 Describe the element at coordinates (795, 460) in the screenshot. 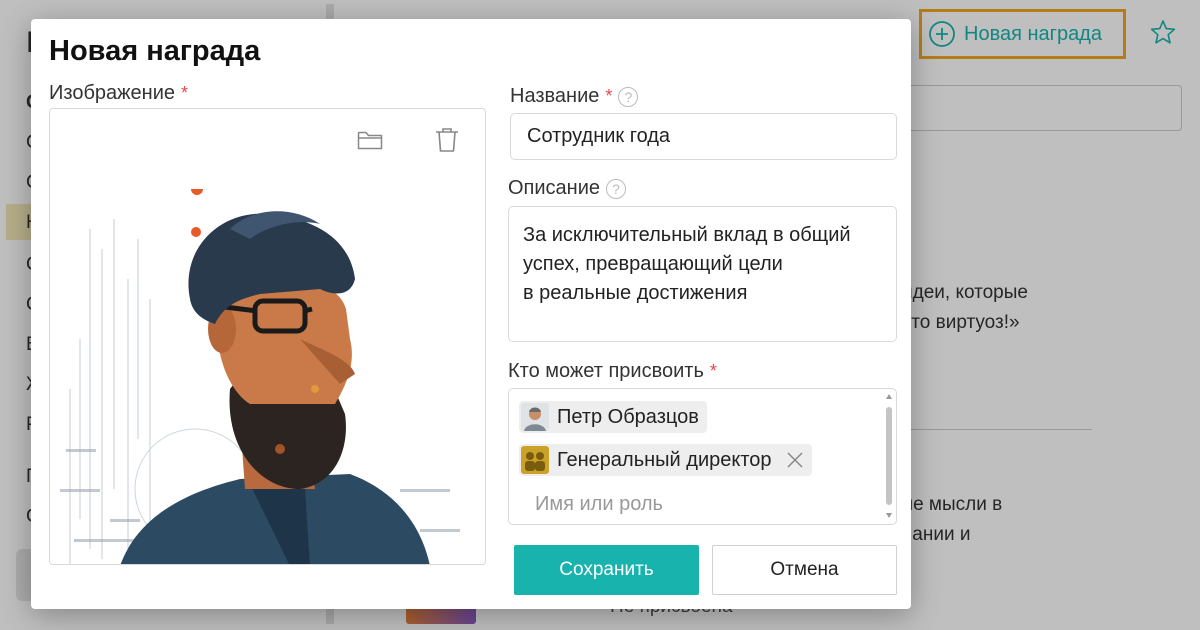

I see `close-icon` at that location.